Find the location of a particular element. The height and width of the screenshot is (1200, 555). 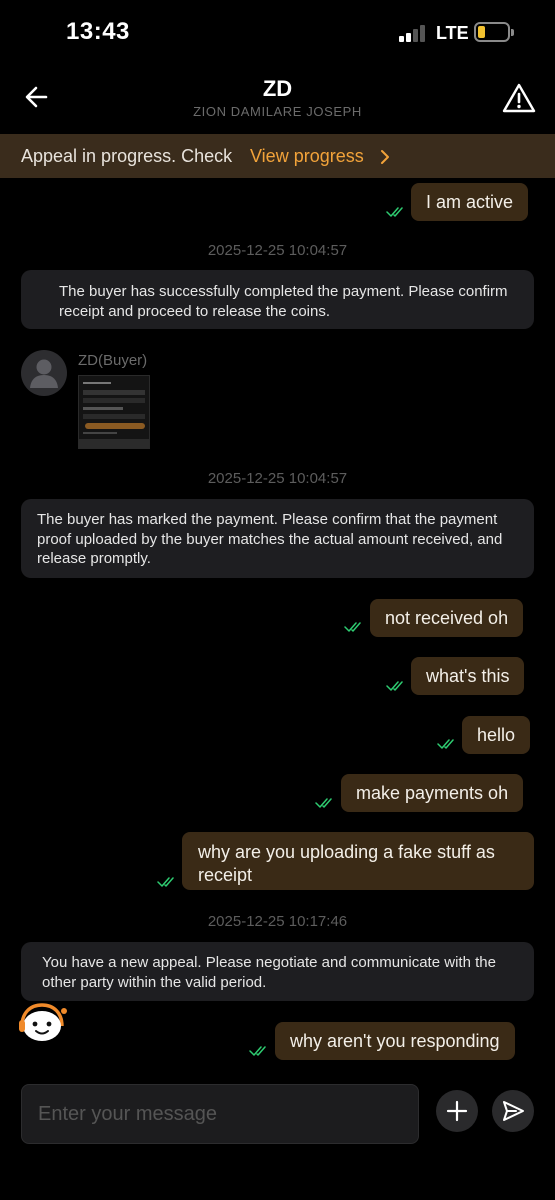

send-button is located at coordinates (513, 1111).